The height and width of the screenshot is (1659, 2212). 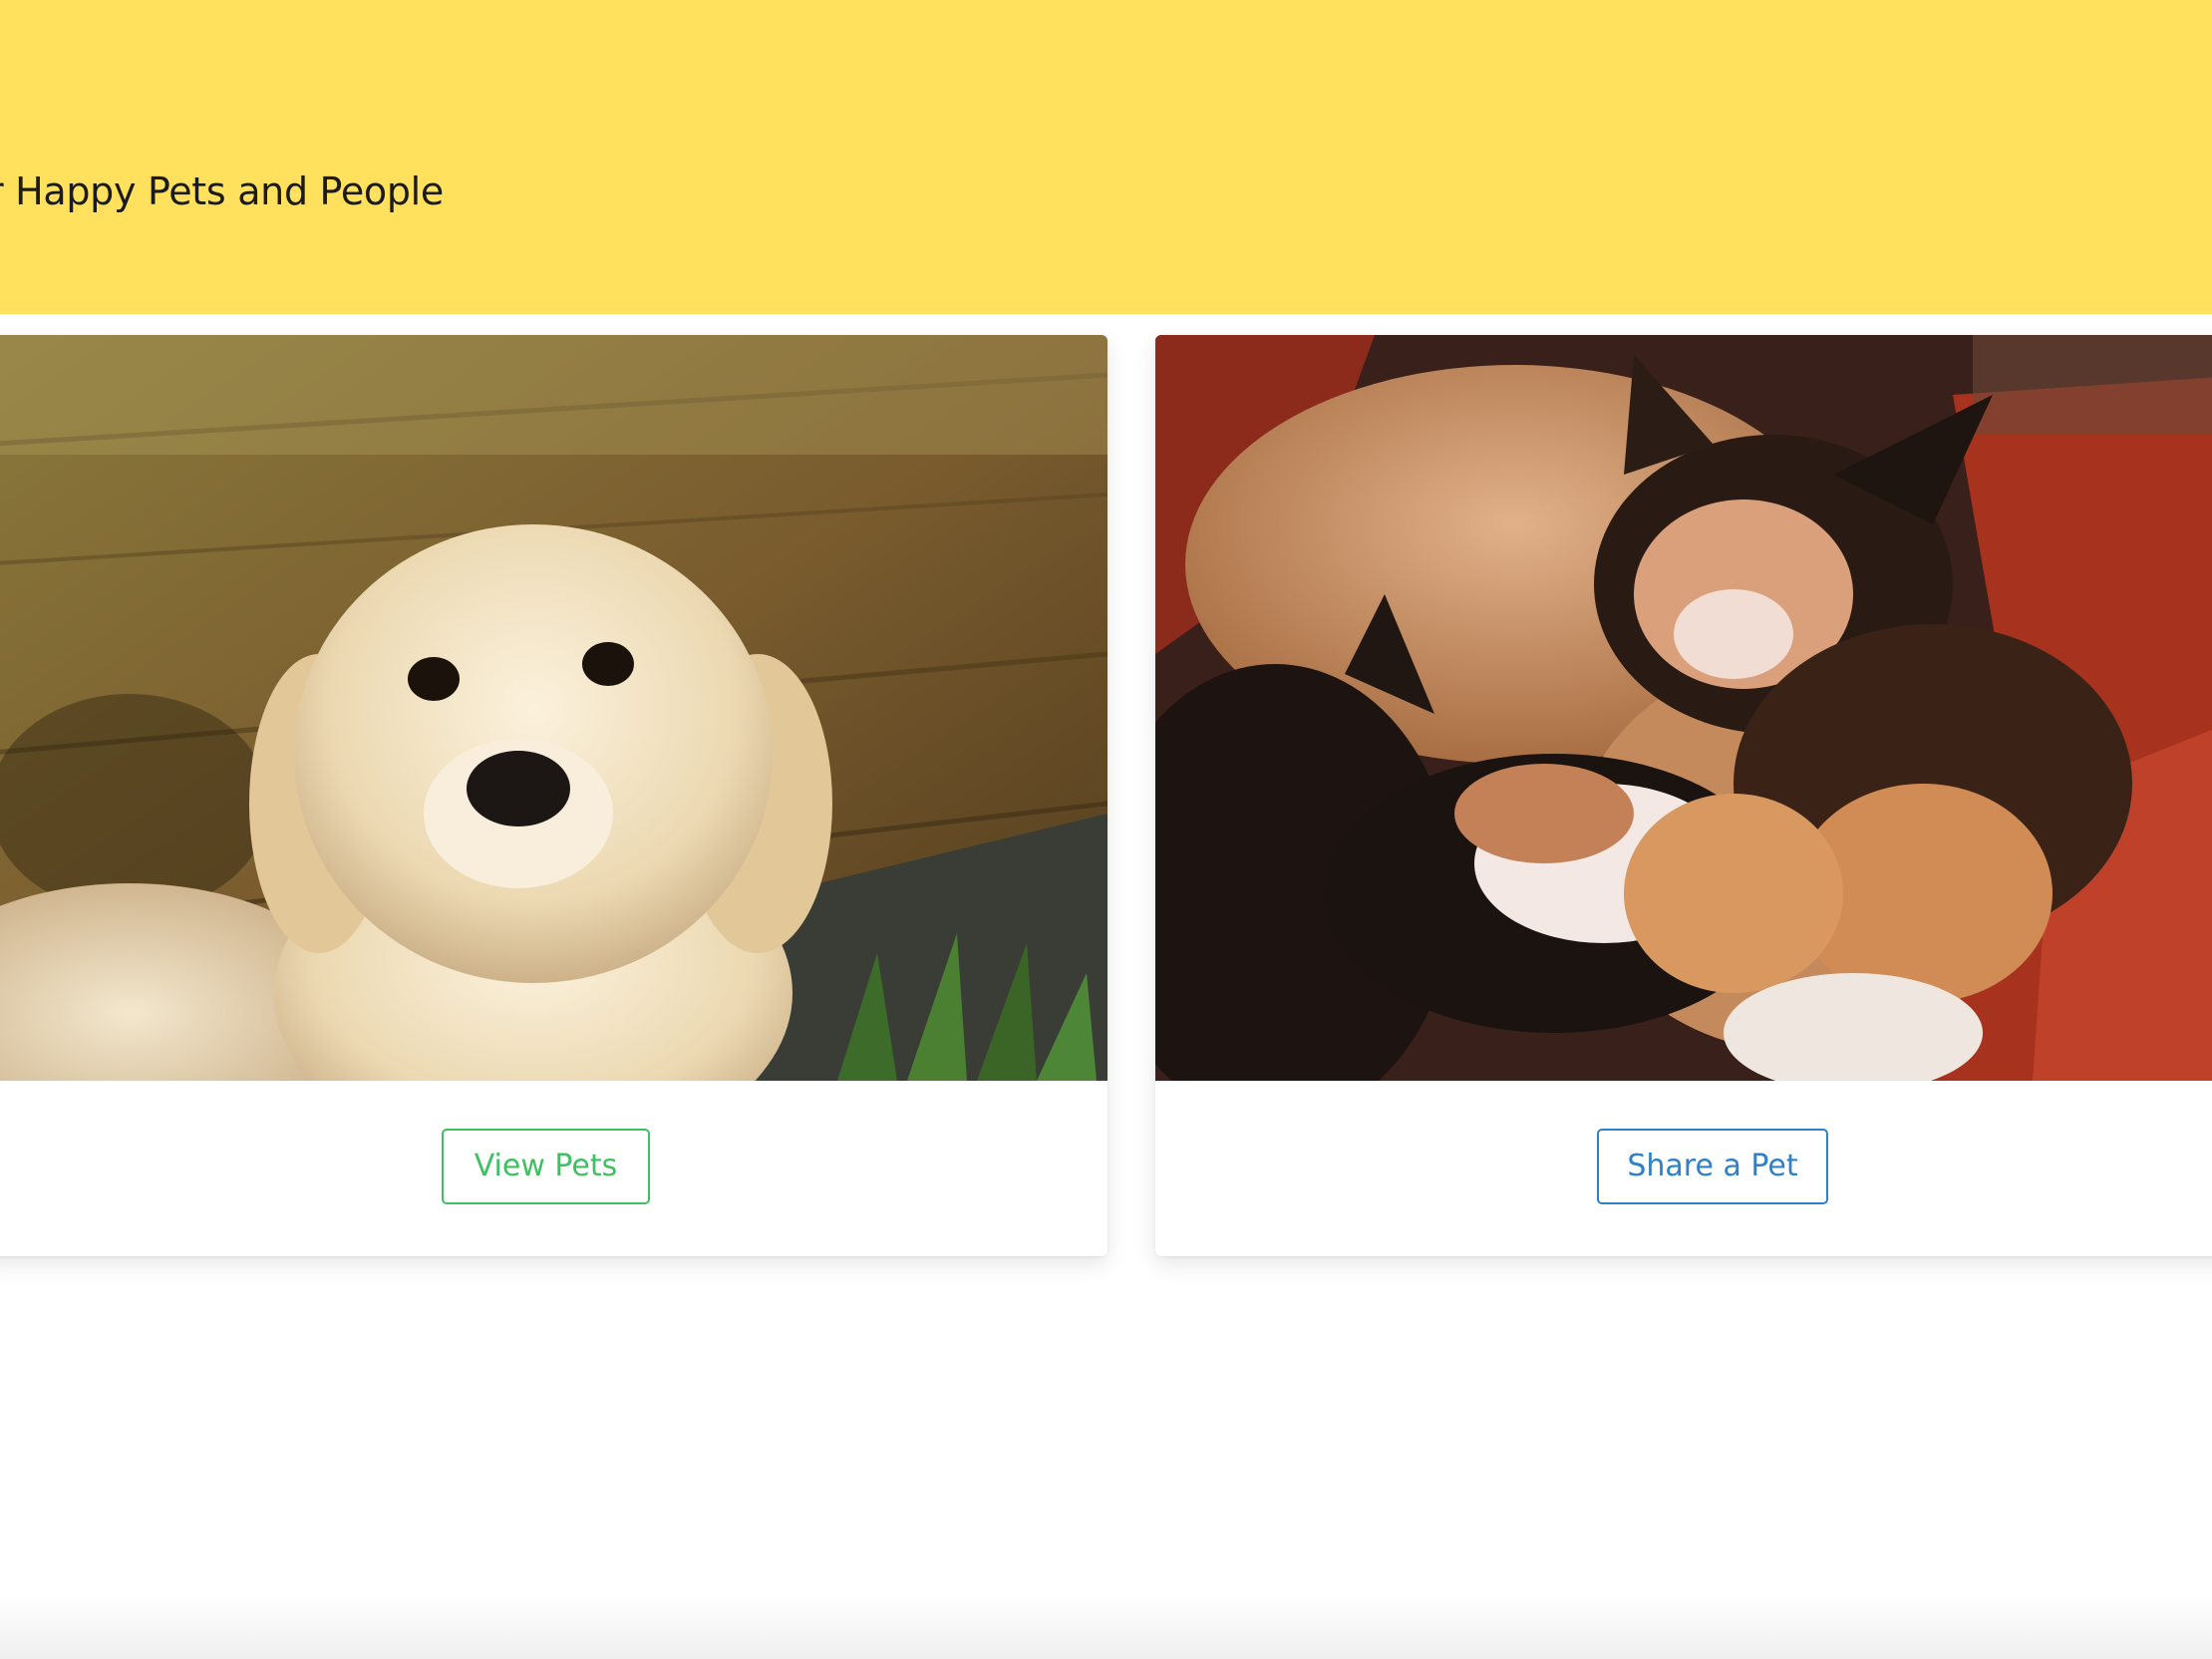 I want to click on view-pets-button: View Pets, so click(x=546, y=1166).